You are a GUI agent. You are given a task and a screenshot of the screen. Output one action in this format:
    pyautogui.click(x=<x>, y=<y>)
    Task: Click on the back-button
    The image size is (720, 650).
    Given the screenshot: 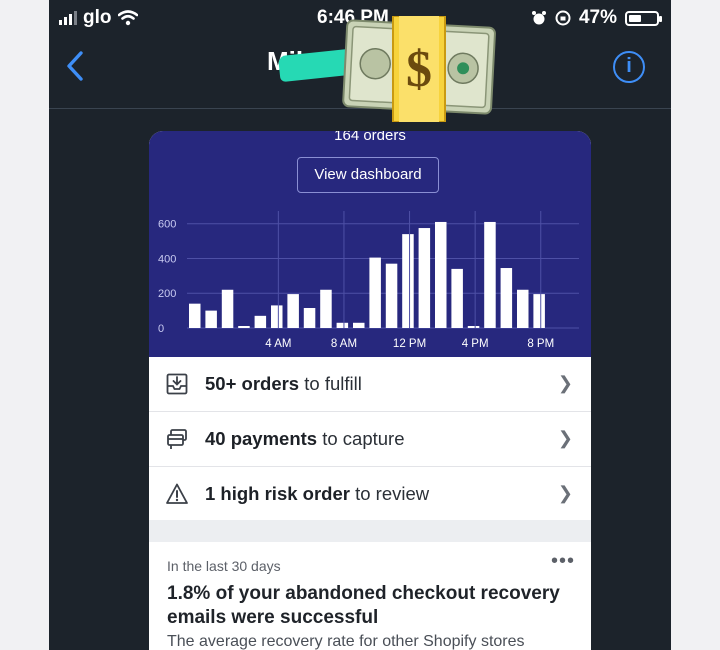 What is the action you would take?
    pyautogui.click(x=75, y=69)
    